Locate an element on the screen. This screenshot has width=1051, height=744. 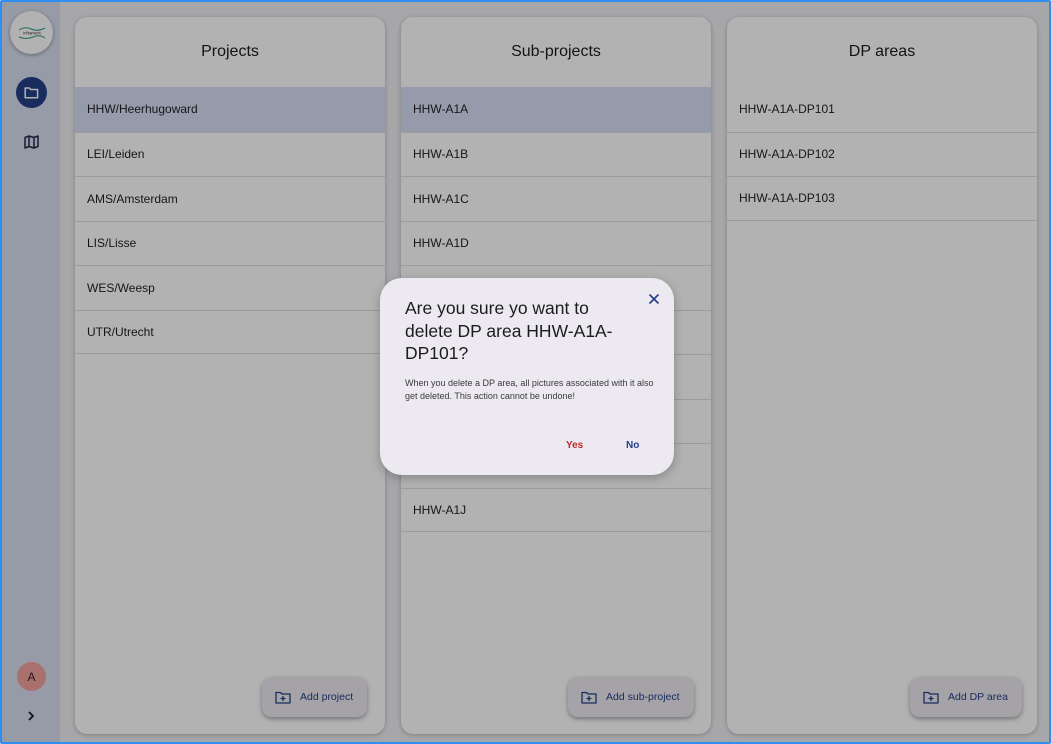
confirm-yes-button: Yes is located at coordinates (574, 445).